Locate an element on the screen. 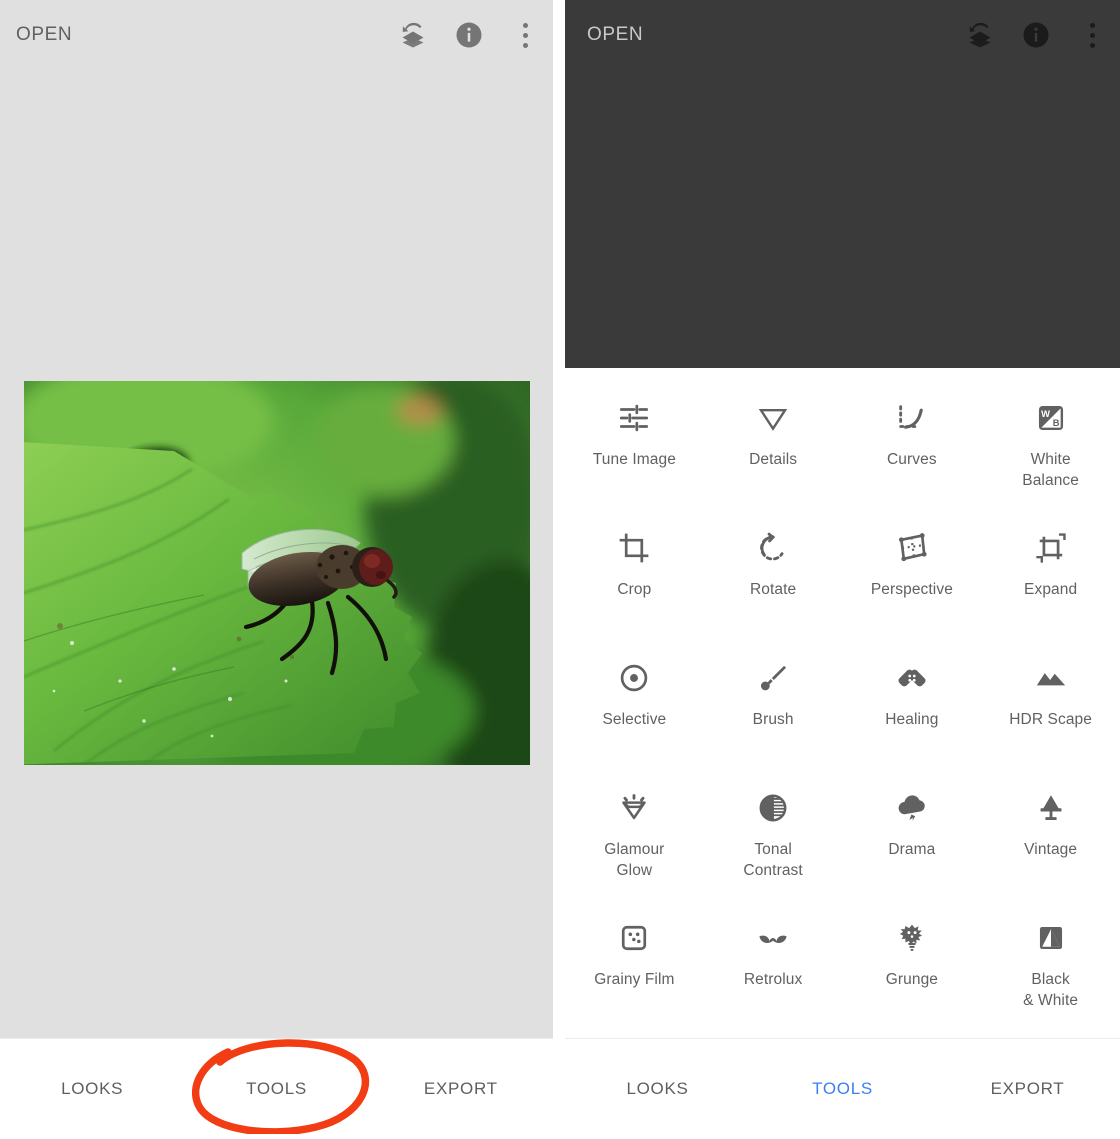 The image size is (1120, 1139). healing-icon is located at coordinates (912, 678).